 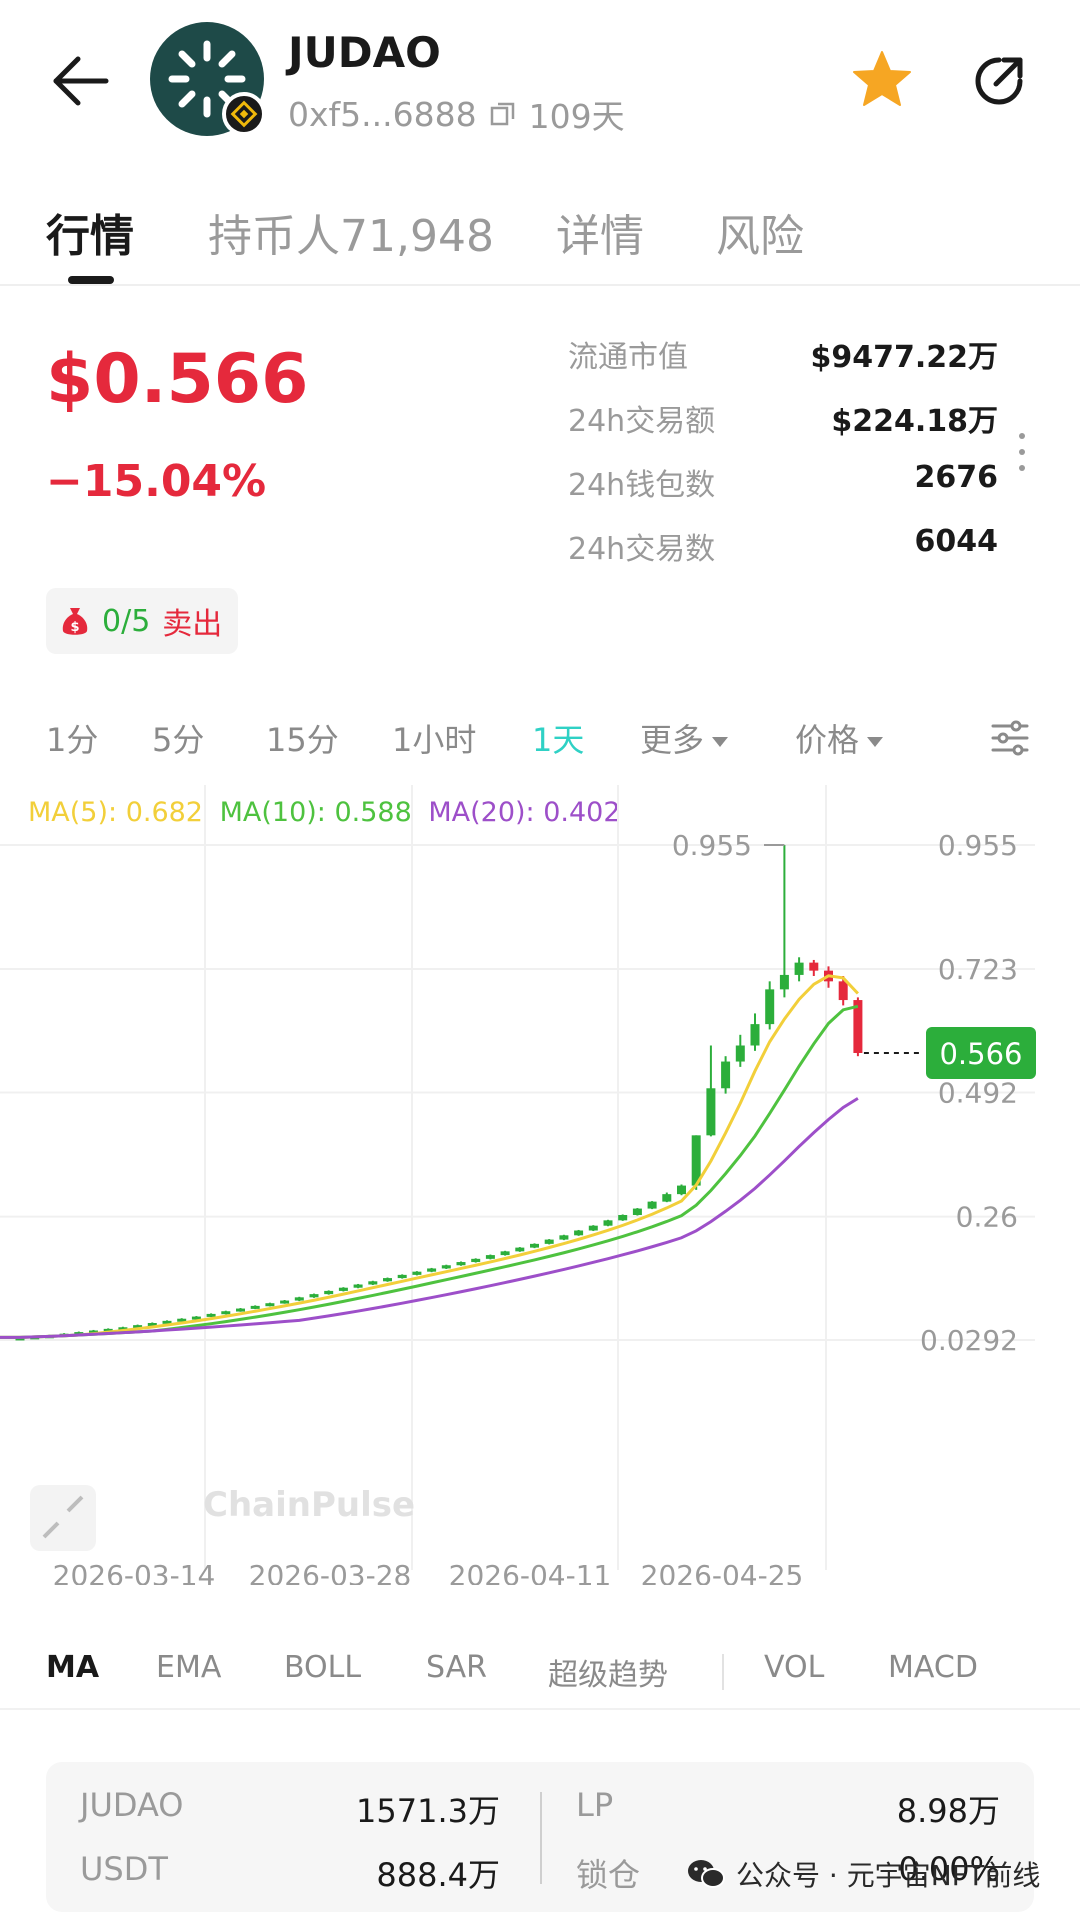 What do you see at coordinates (178, 738) in the screenshot?
I see `timeframe-5m: 5分` at bounding box center [178, 738].